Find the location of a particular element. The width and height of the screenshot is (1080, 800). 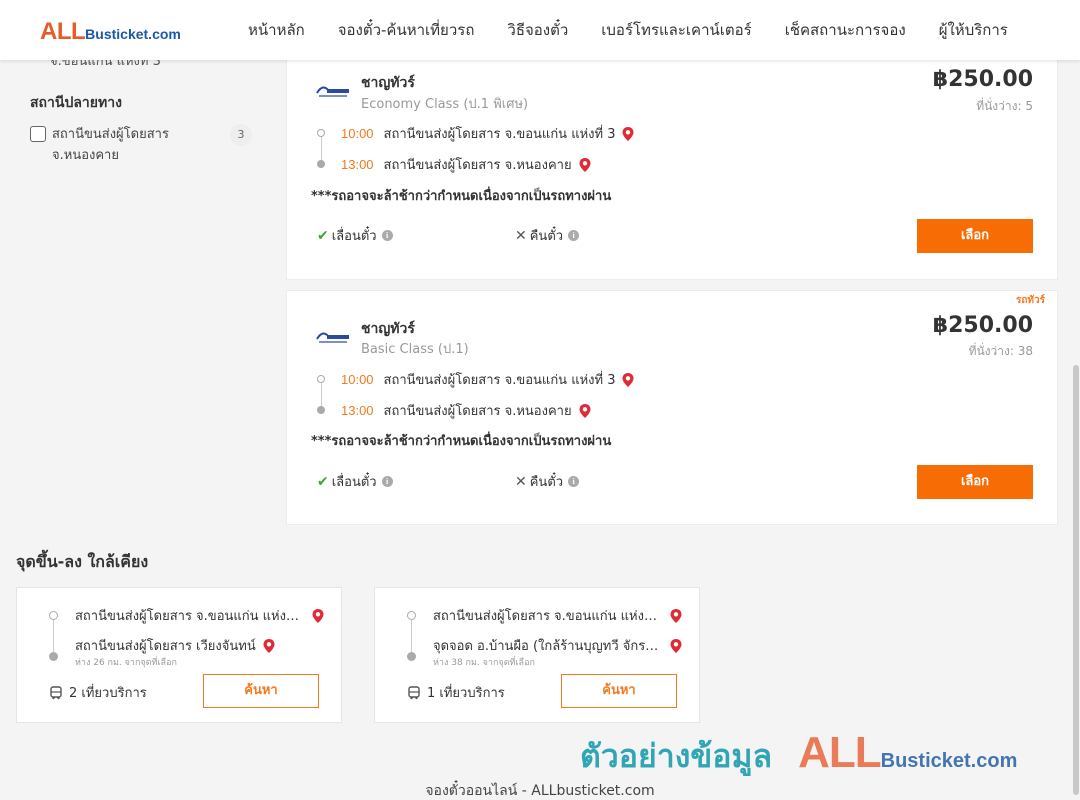

nav-how-to-book: วิธีจองตั๋ว is located at coordinates (537, 30).